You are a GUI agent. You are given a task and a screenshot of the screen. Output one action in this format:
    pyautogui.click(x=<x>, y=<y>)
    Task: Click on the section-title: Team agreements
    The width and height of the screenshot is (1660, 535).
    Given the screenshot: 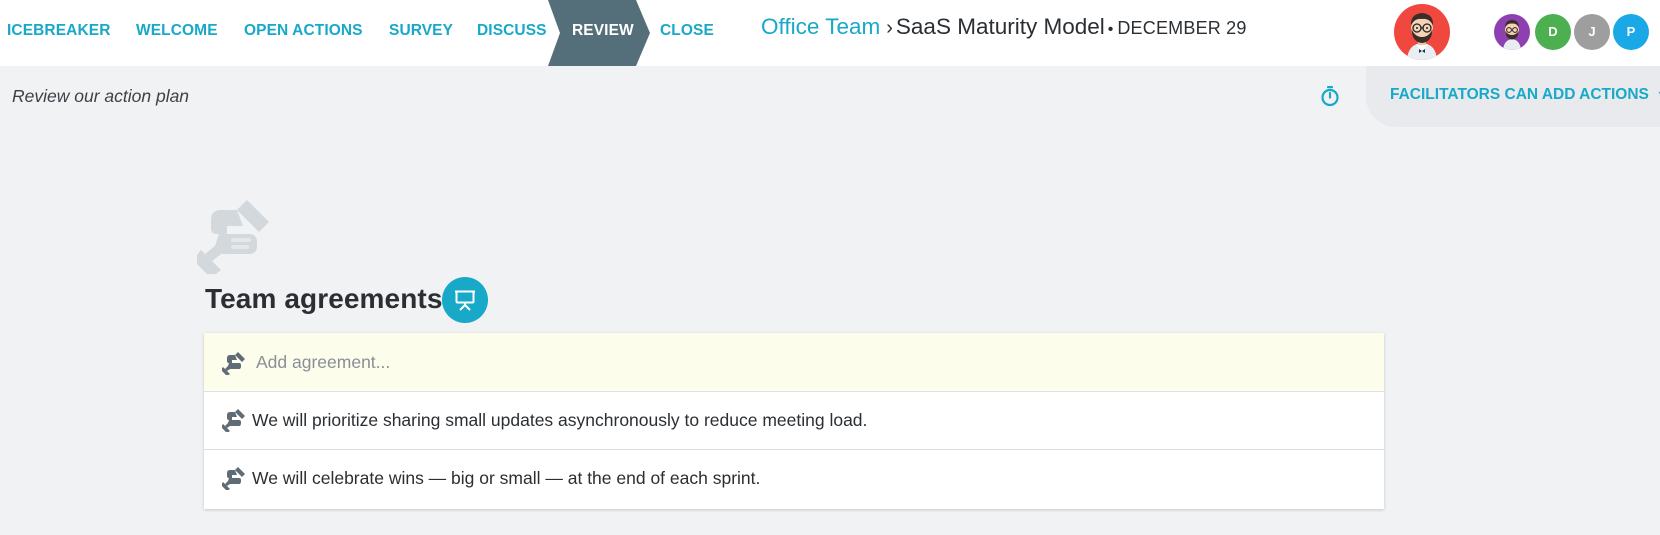 What is the action you would take?
    pyautogui.click(x=324, y=298)
    